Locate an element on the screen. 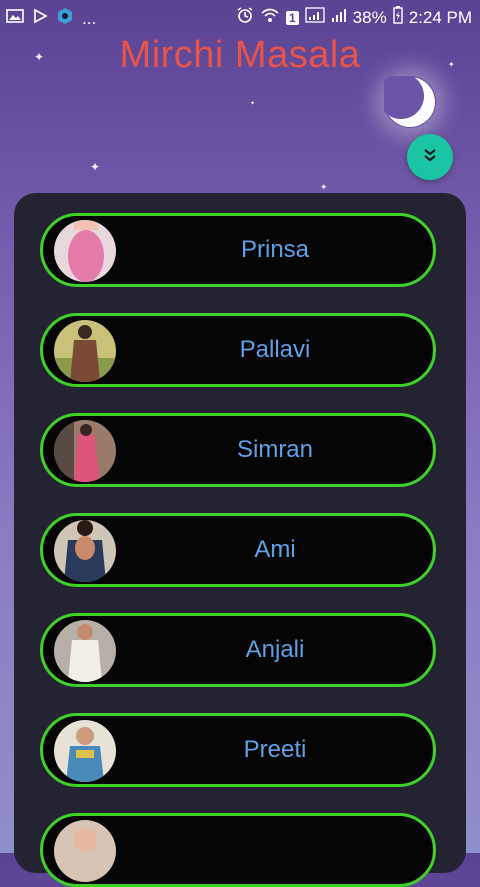  list-item: Simran is located at coordinates (238, 450).